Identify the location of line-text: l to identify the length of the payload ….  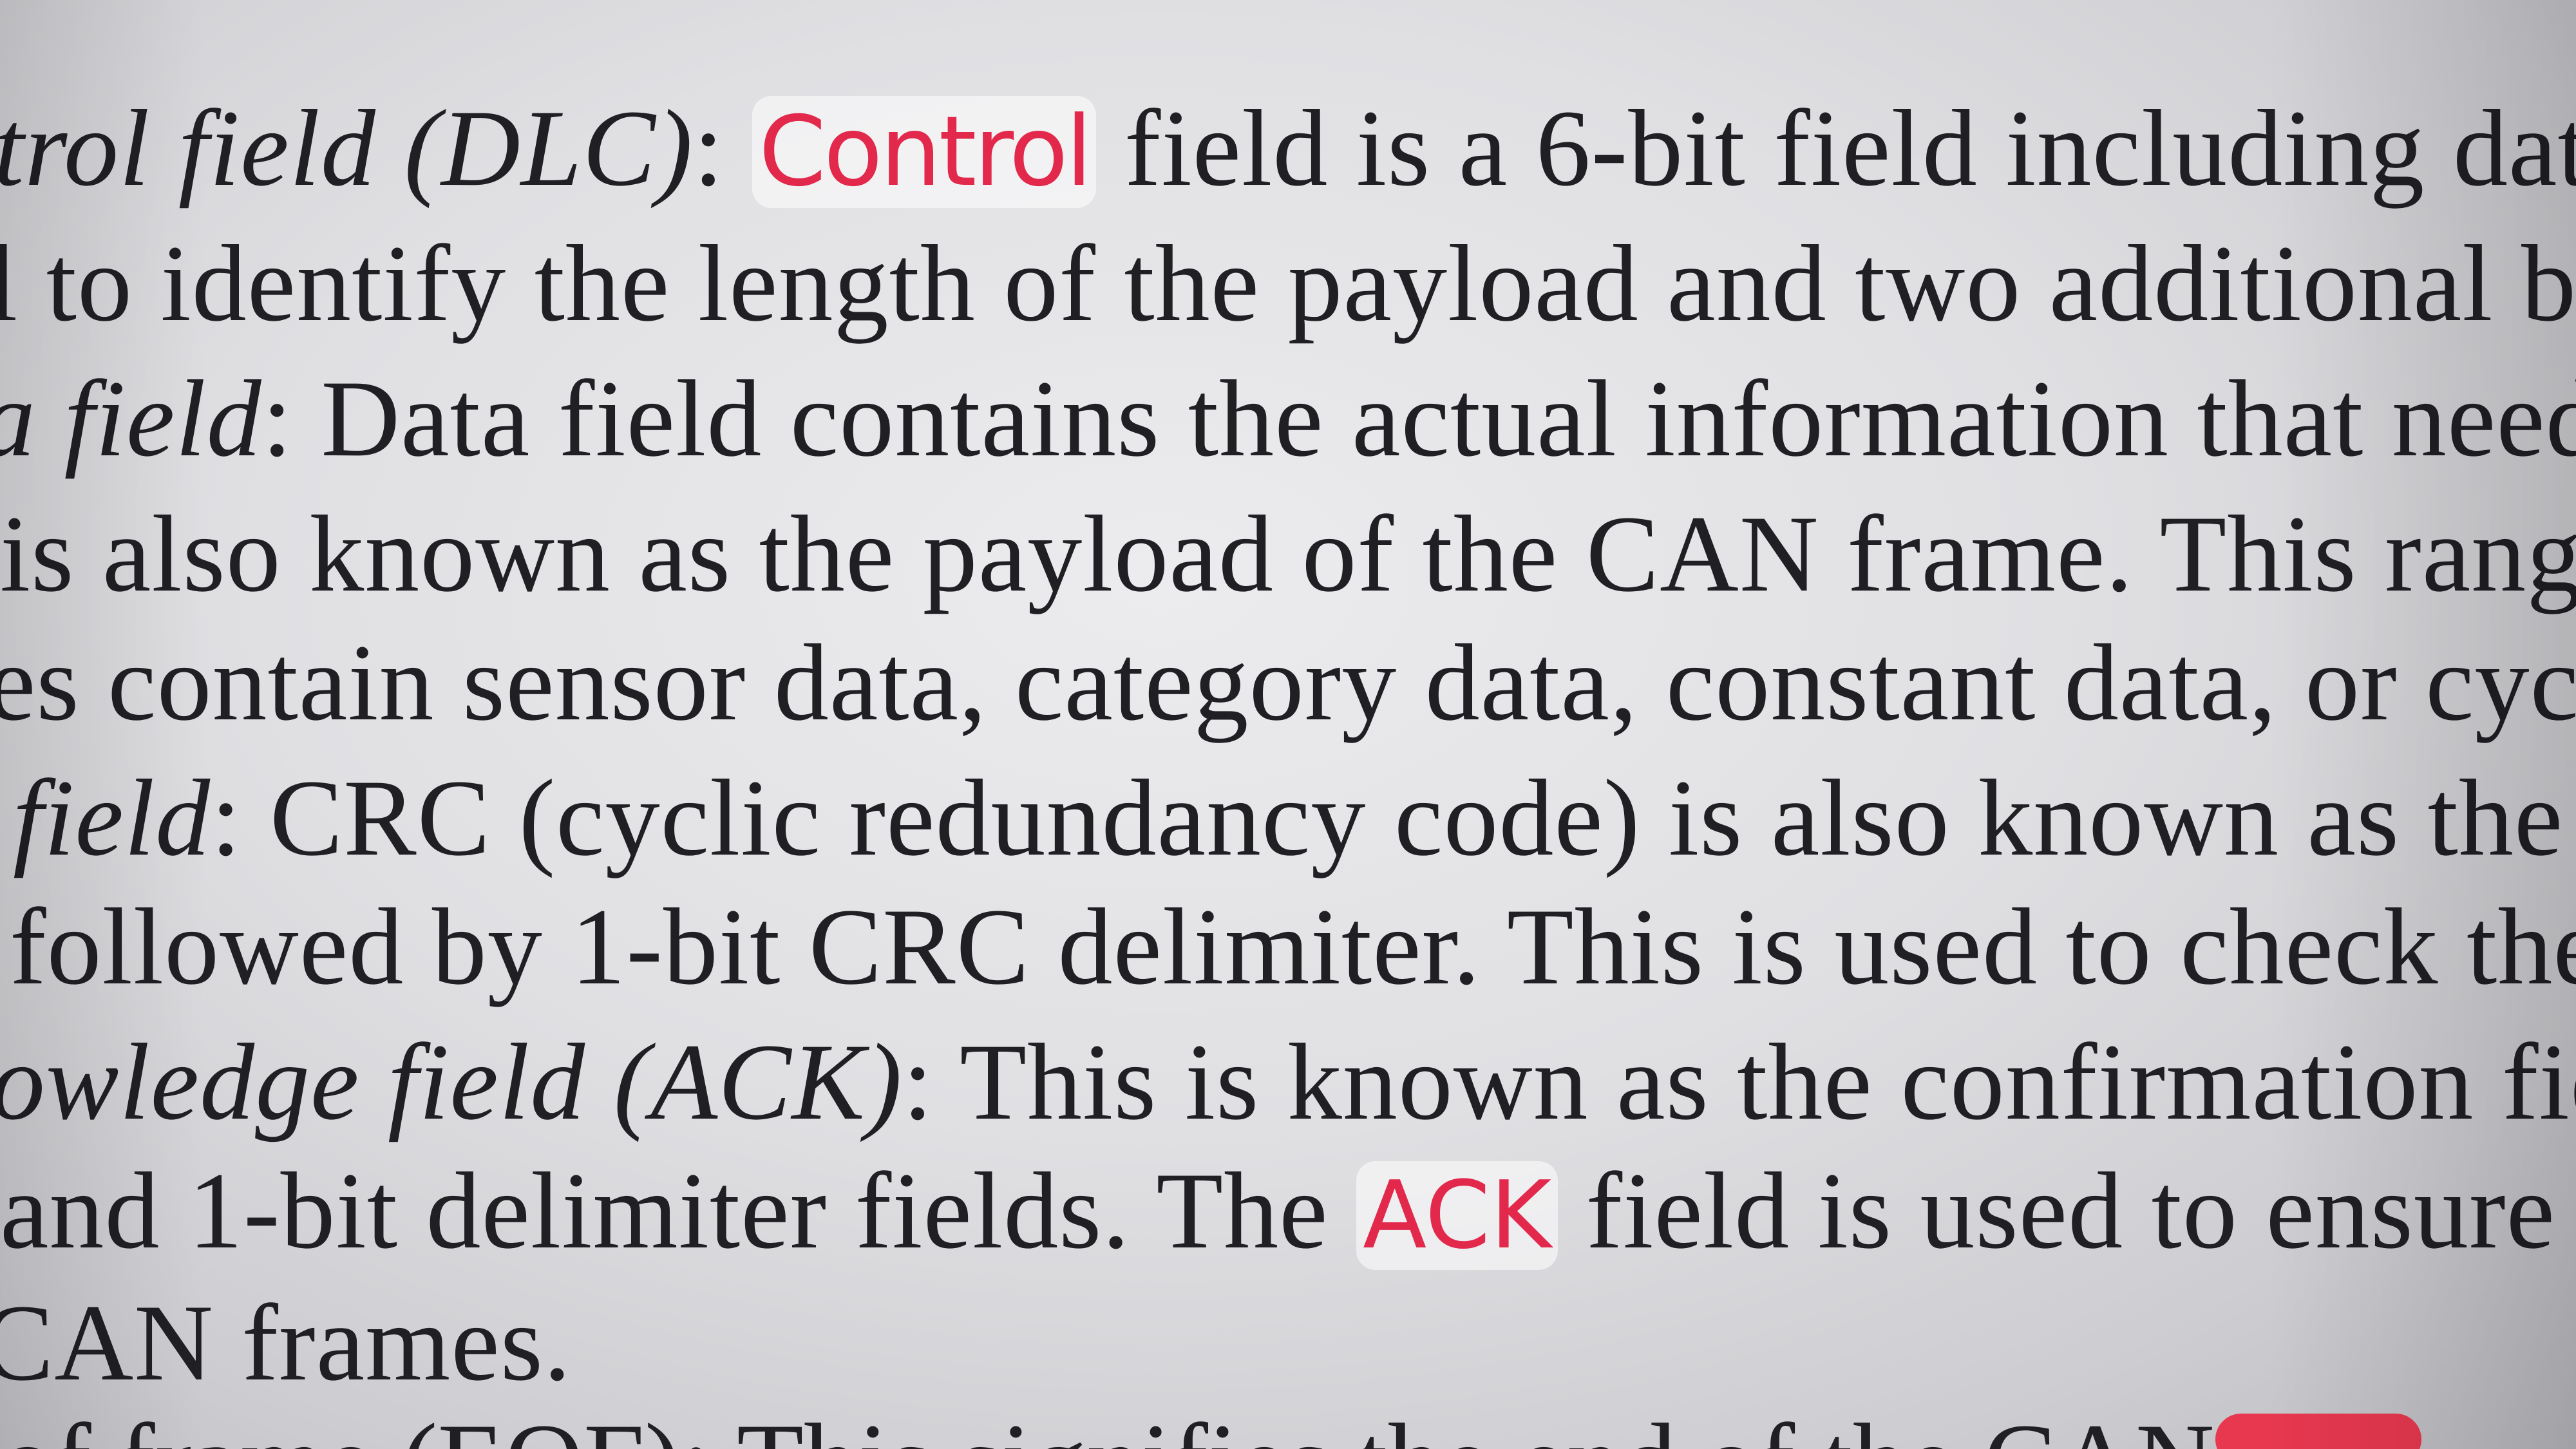
(1288, 283).